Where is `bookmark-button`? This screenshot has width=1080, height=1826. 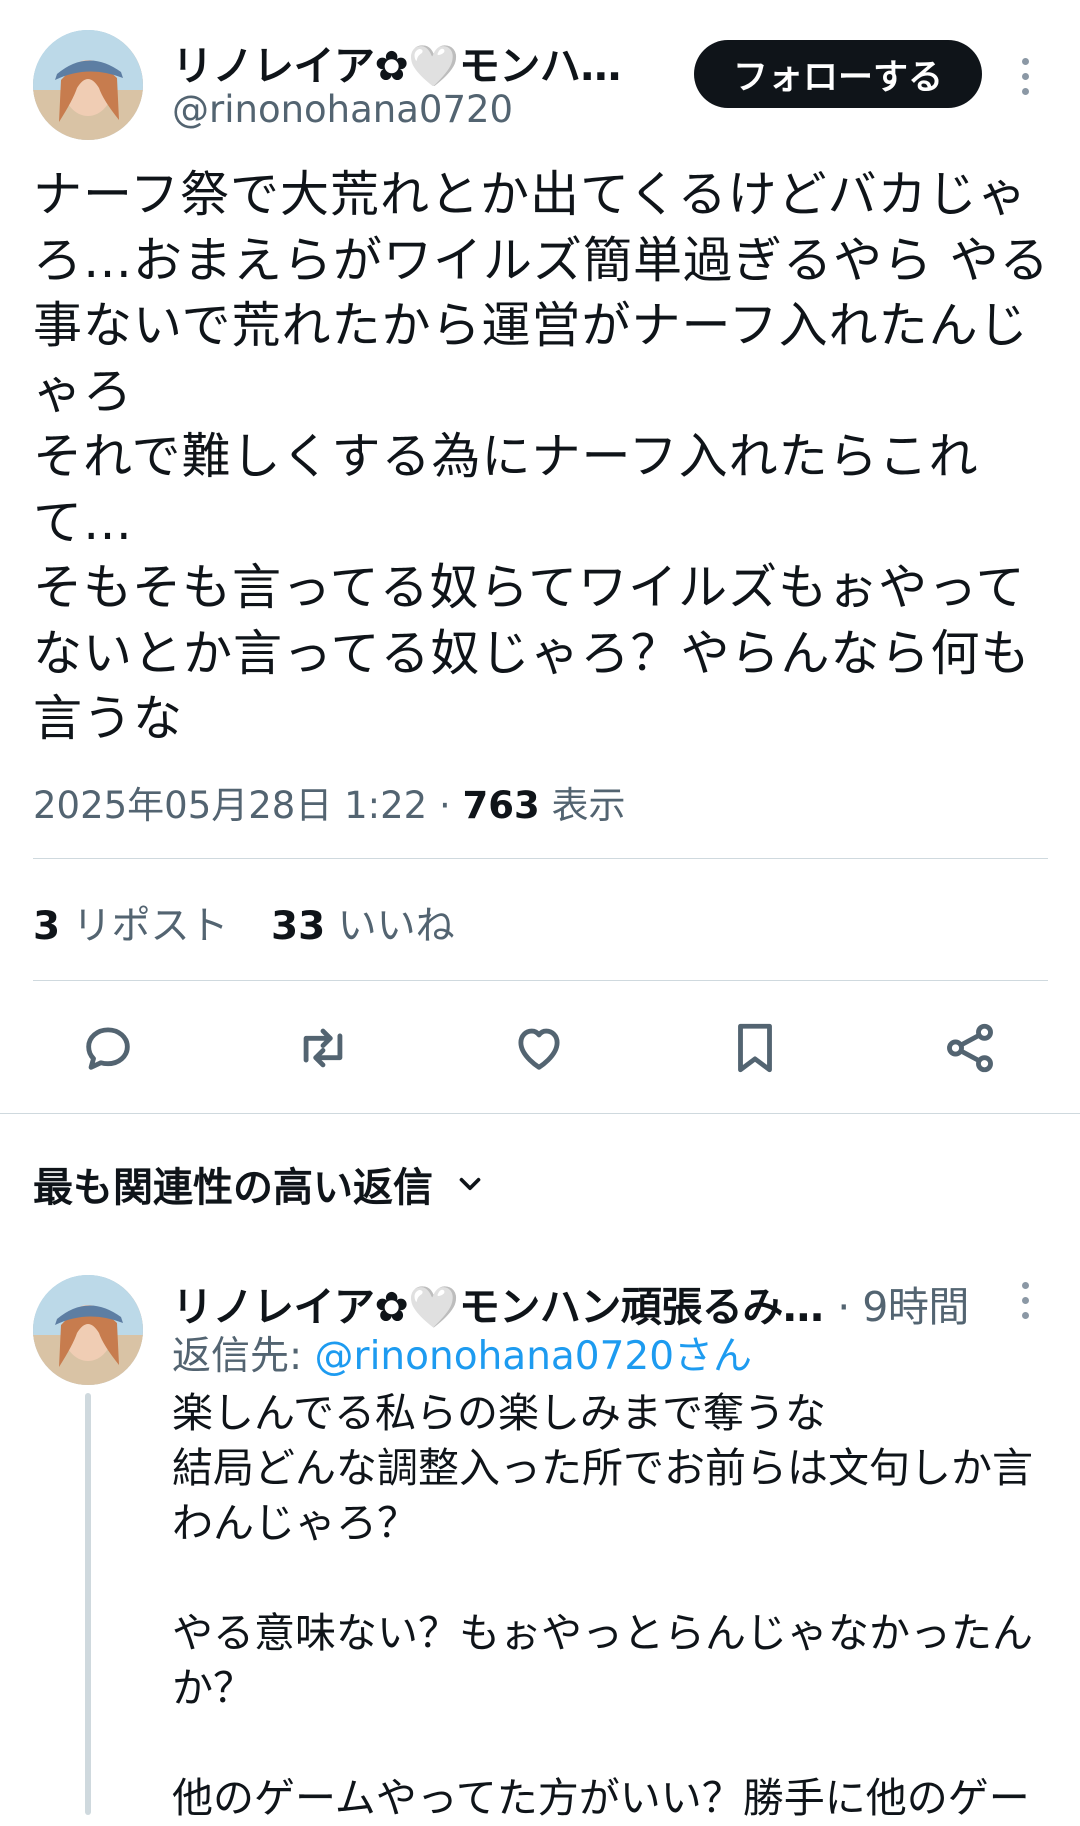 bookmark-button is located at coordinates (755, 1048).